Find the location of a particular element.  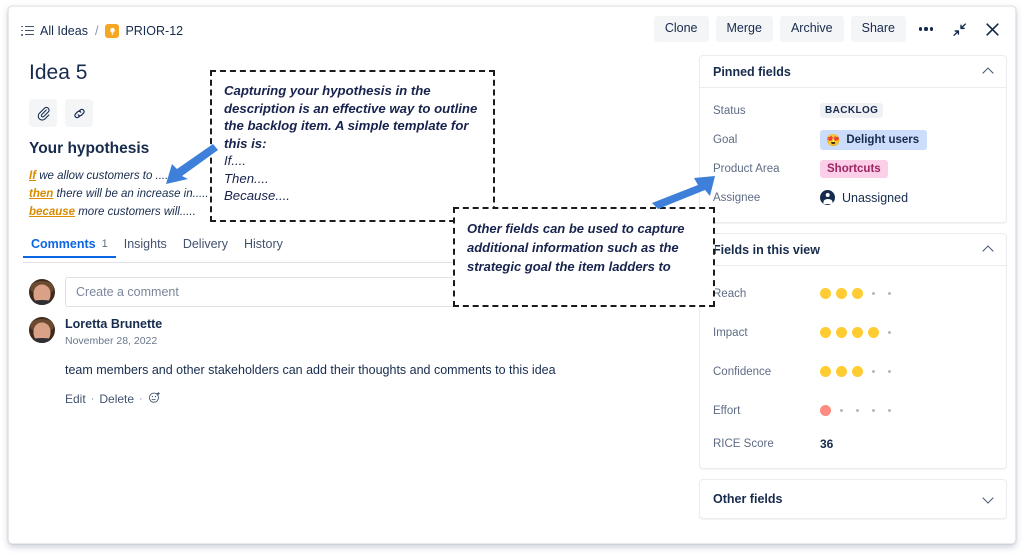

pinned-fields-header: Pinned fields is located at coordinates (853, 72).